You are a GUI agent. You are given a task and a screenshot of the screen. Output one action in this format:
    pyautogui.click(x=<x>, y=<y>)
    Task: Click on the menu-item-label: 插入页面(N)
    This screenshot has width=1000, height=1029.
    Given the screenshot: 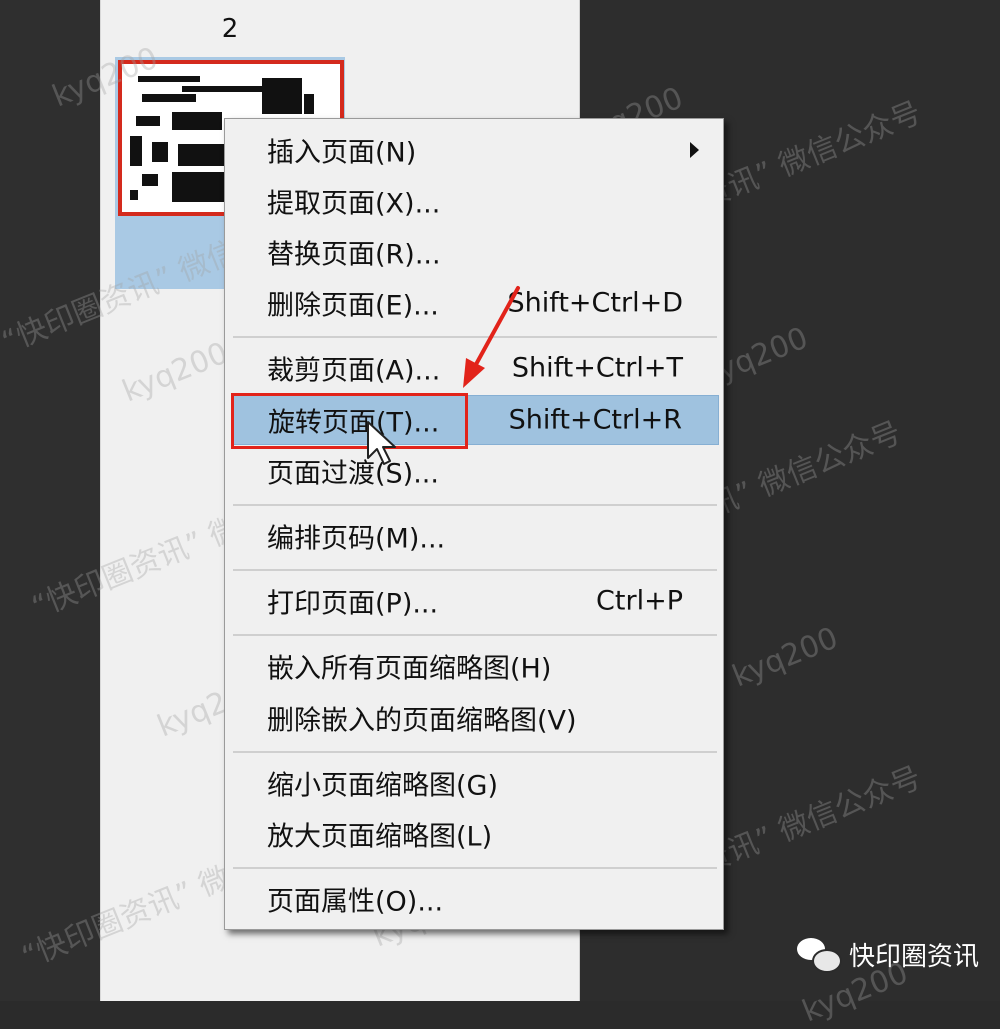 What is the action you would take?
    pyautogui.click(x=342, y=153)
    